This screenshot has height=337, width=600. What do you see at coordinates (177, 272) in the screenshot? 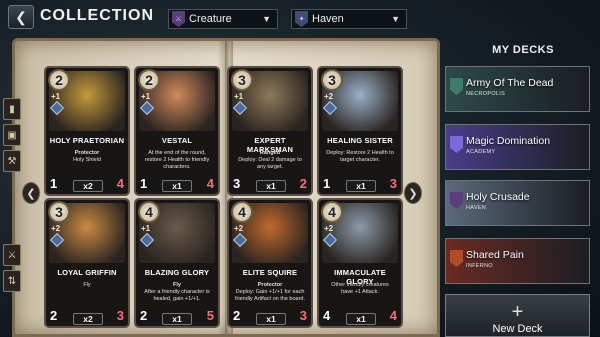
I see `card-name: BLAZING GLORY` at bounding box center [177, 272].